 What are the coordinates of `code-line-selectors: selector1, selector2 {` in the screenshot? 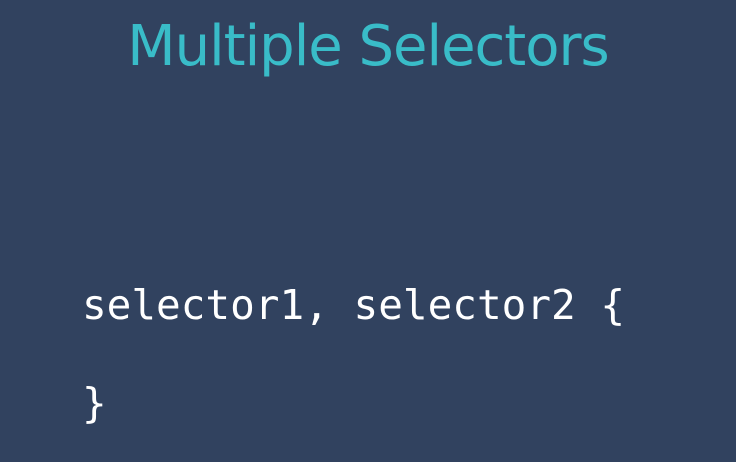 It's located at (354, 305).